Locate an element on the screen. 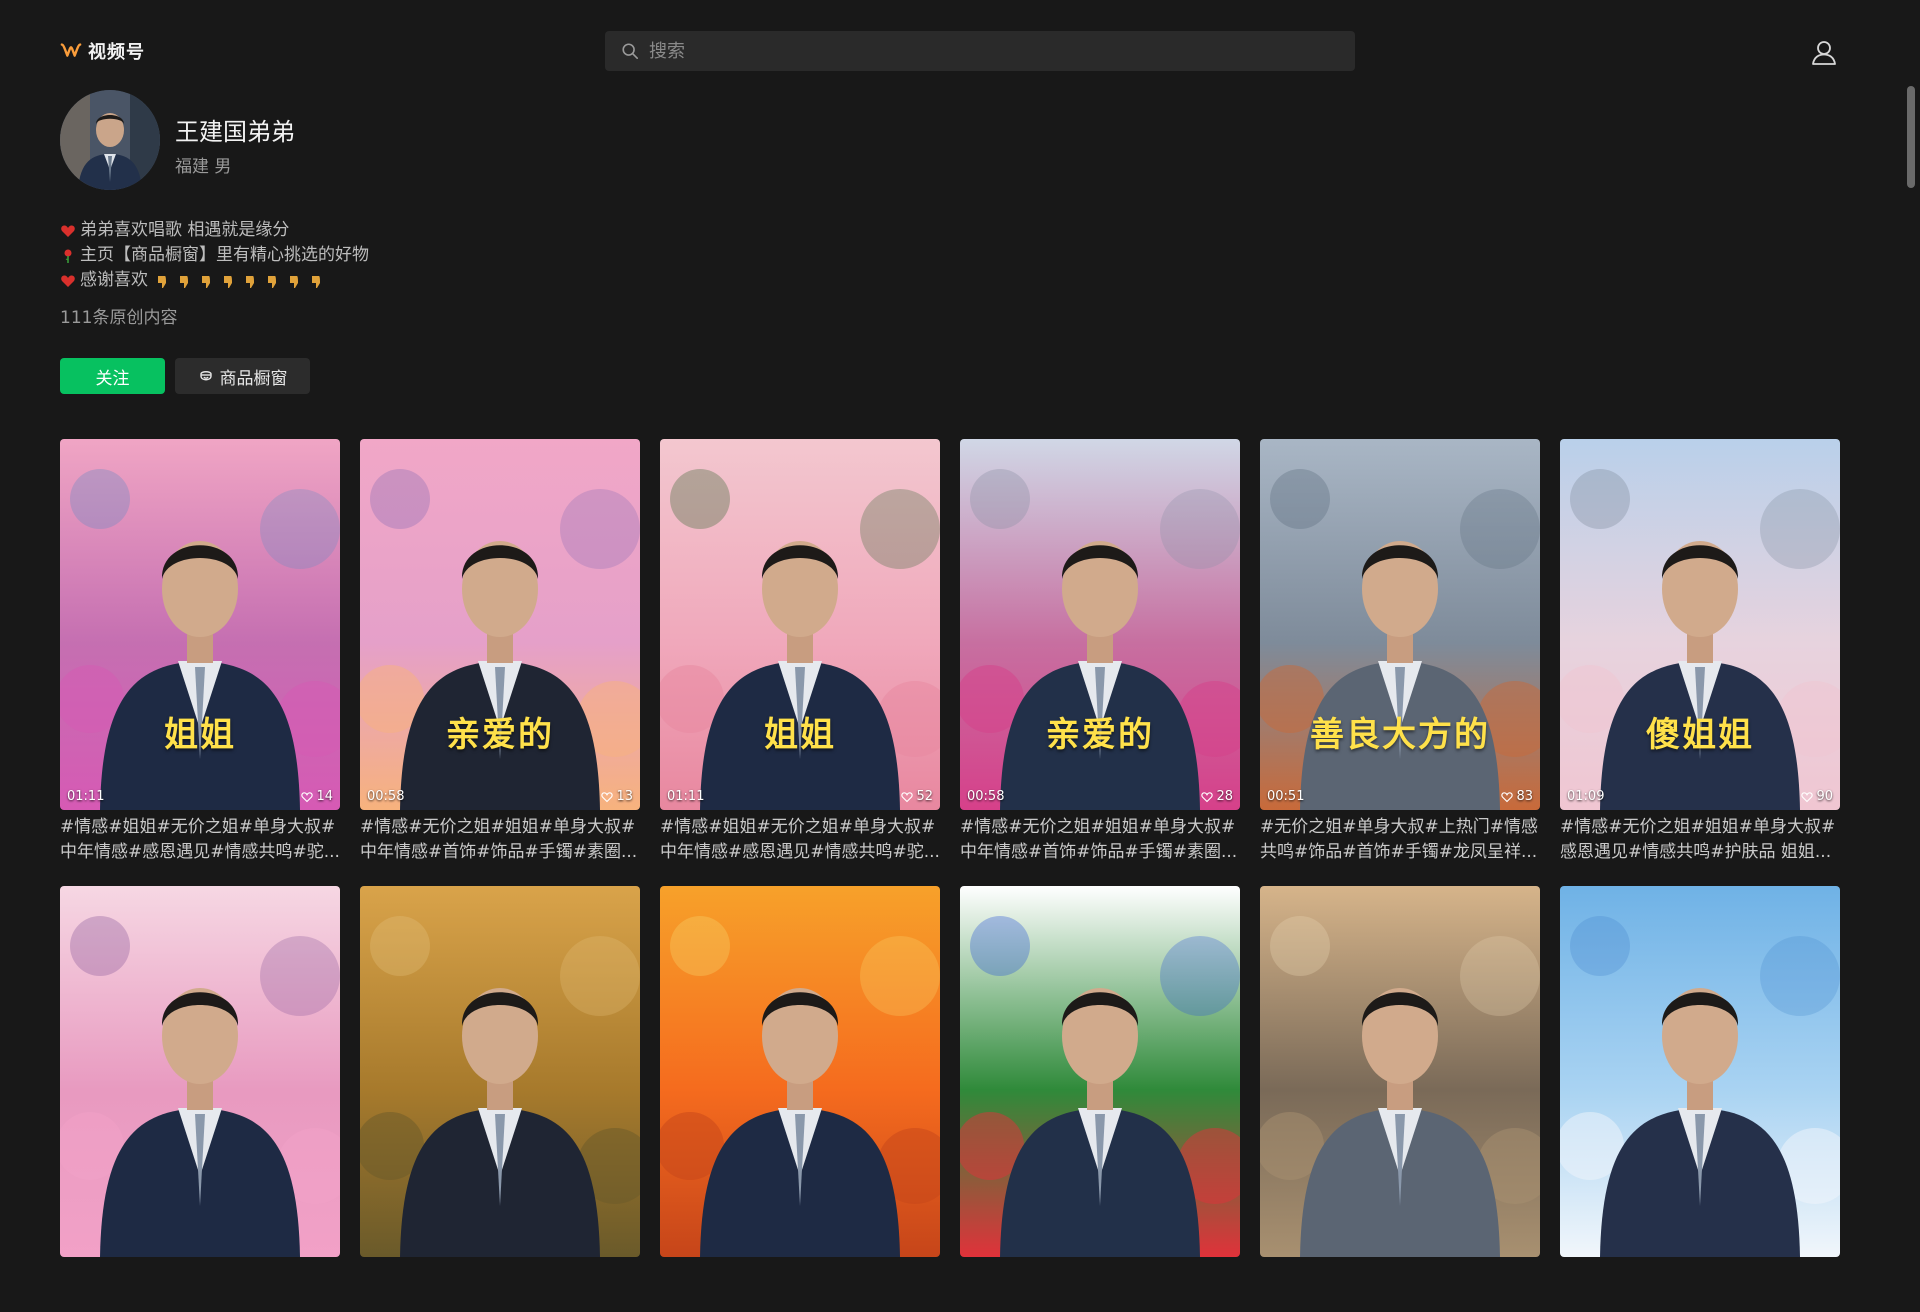  video-likes: 28 is located at coordinates (1217, 796).